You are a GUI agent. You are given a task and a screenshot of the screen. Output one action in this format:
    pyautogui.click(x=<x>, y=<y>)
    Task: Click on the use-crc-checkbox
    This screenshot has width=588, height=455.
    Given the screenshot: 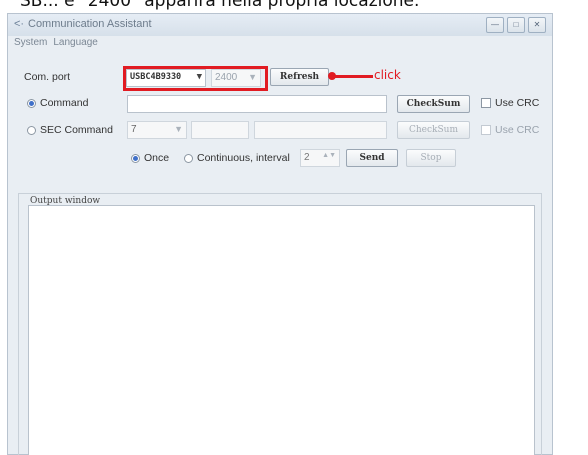 What is the action you would take?
    pyautogui.click(x=486, y=103)
    